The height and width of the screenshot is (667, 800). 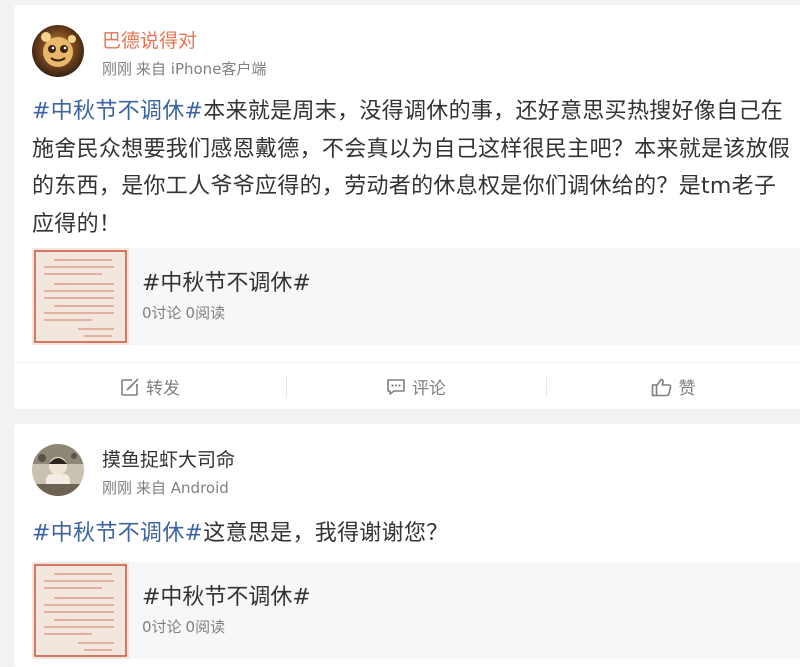 I want to click on forward-icon, so click(x=130, y=386).